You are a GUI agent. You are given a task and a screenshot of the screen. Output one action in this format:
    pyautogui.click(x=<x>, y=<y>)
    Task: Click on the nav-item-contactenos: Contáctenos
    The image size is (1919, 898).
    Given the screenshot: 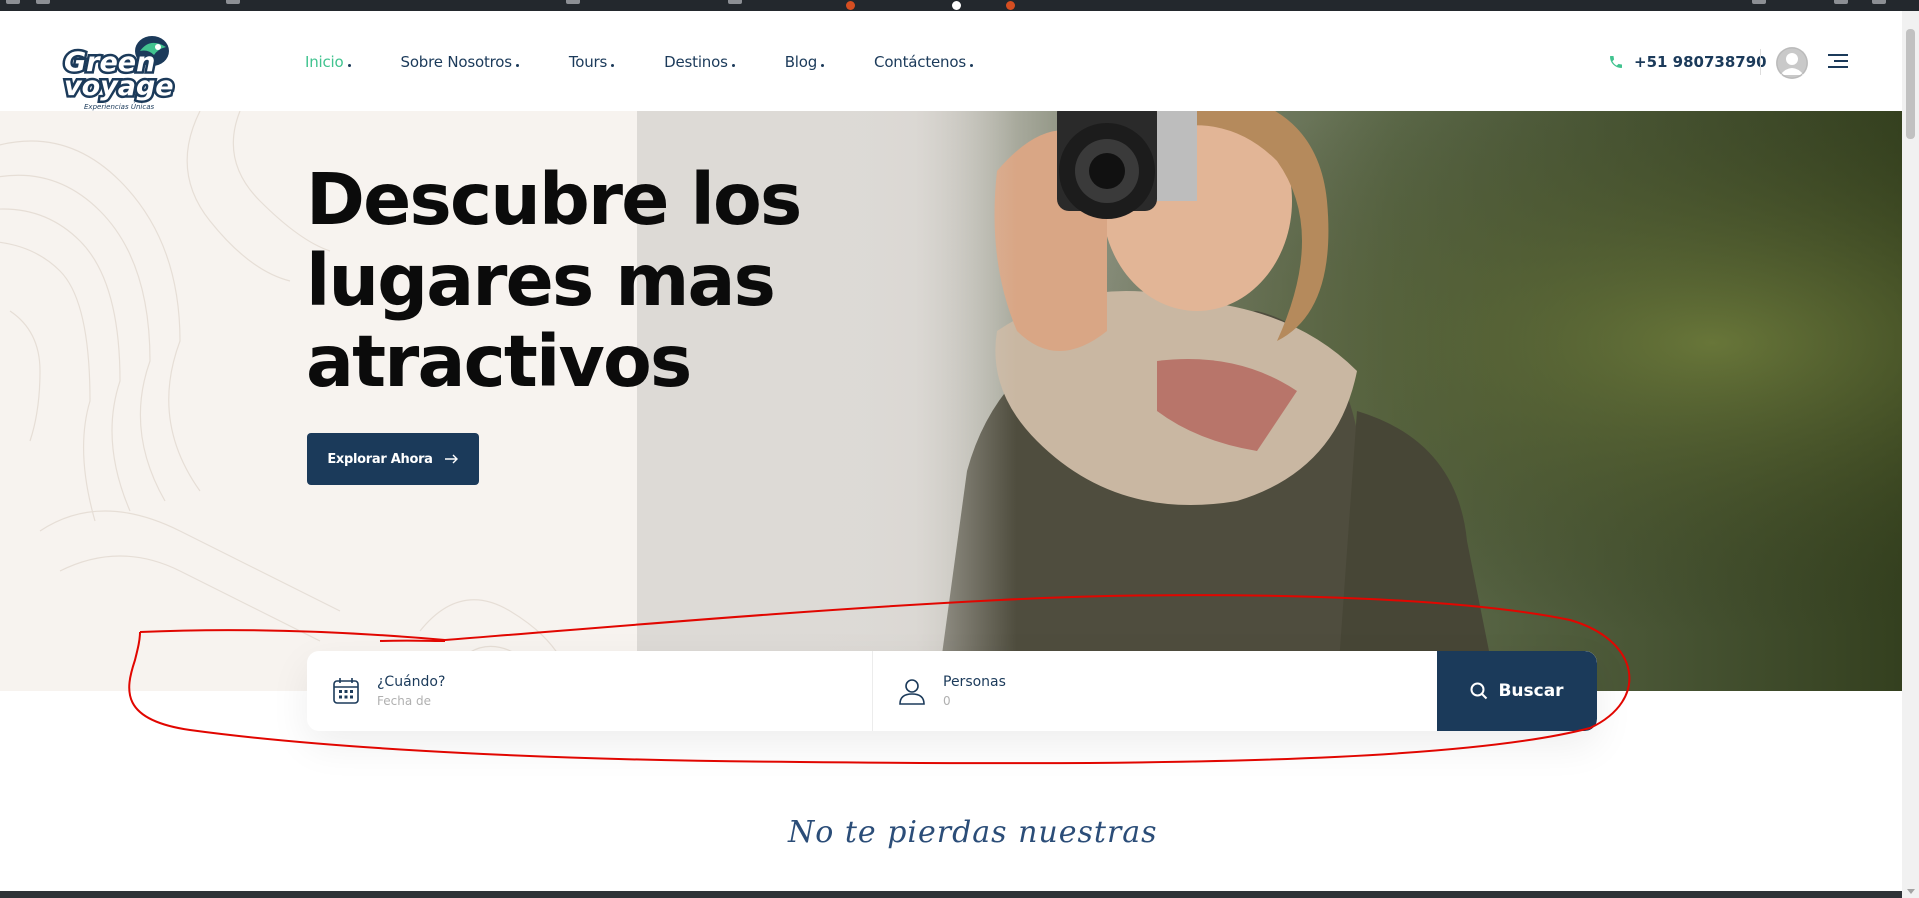 What is the action you would take?
    pyautogui.click(x=923, y=62)
    